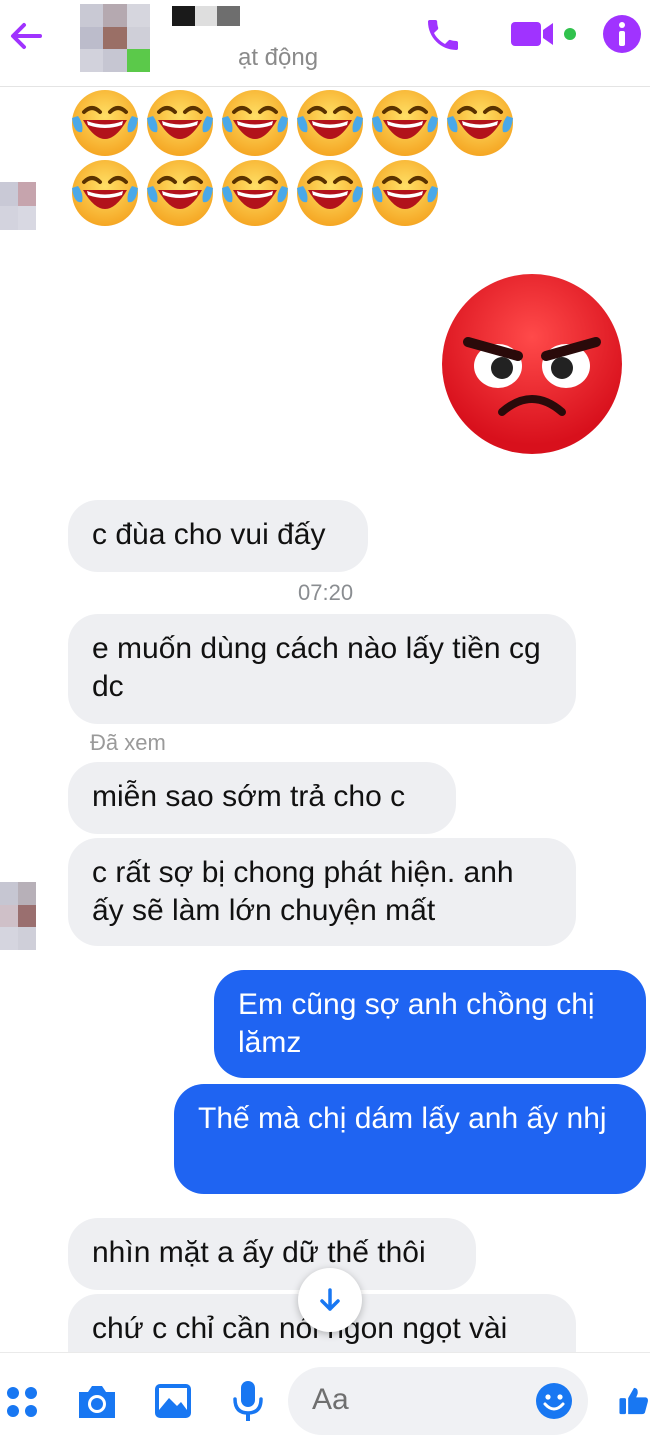 The image size is (650, 1445). I want to click on like-button, so click(634, 1401).